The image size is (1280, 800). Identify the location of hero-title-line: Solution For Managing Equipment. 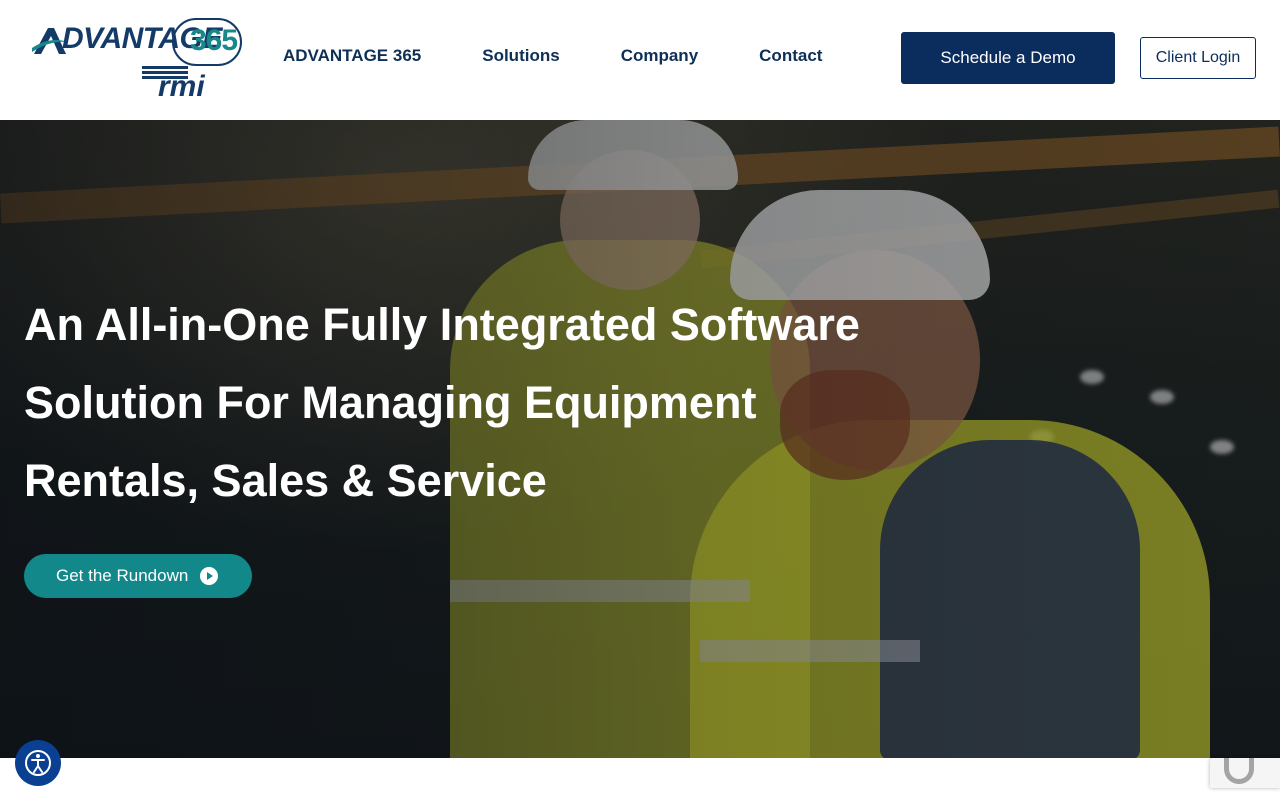
(390, 402).